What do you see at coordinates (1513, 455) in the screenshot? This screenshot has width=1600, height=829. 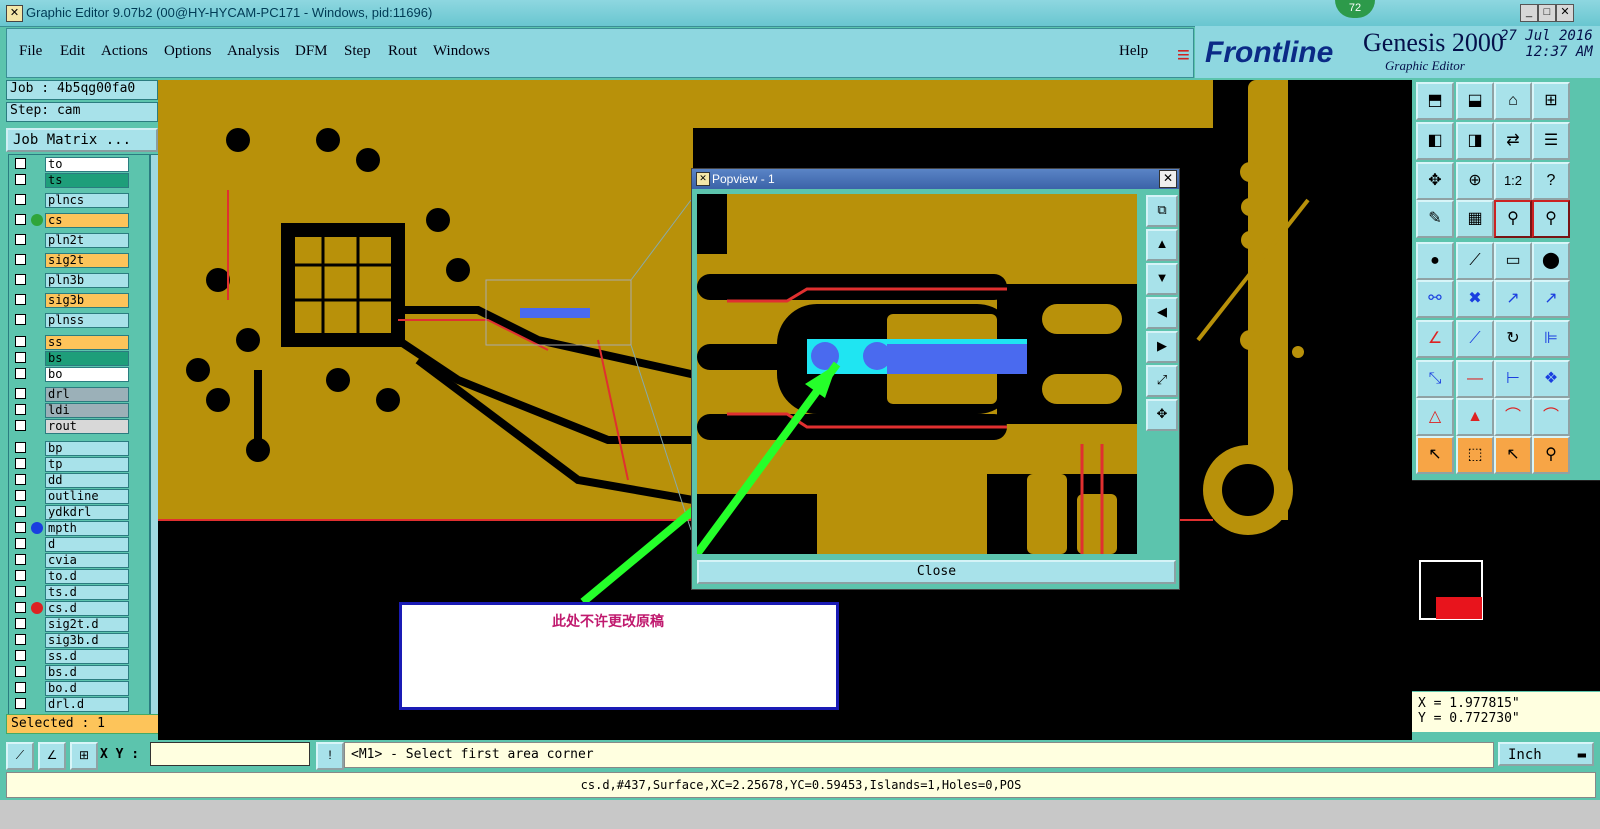 I see `tool-select-add-icon: ↖` at bounding box center [1513, 455].